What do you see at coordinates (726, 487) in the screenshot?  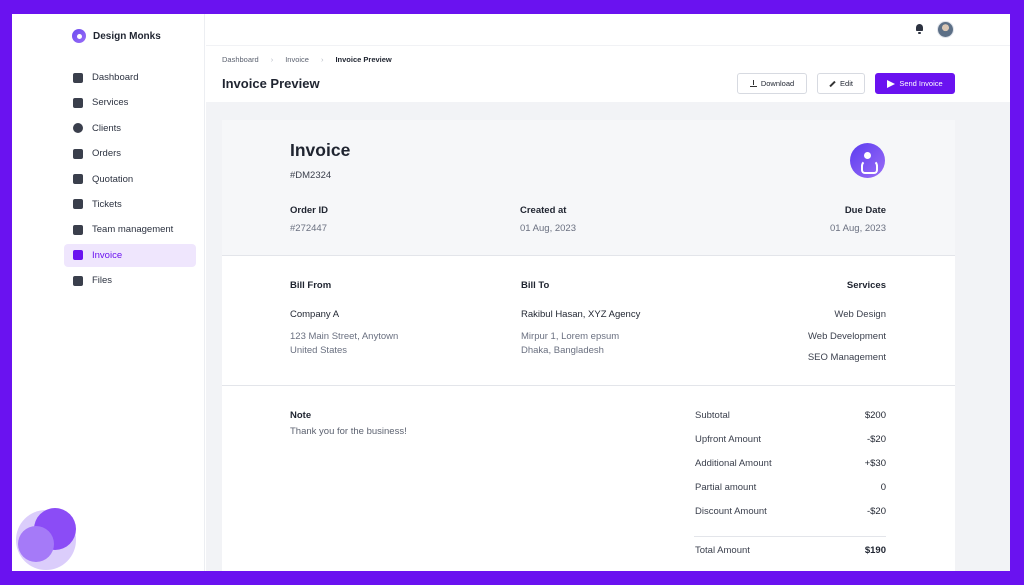 I see `summary-label: Partial amount` at bounding box center [726, 487].